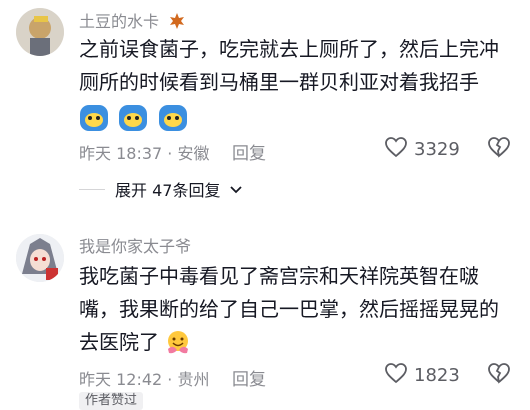 Image resolution: width=530 pixels, height=410 pixels. I want to click on comment-line-text: 去医院了, so click(119, 342).